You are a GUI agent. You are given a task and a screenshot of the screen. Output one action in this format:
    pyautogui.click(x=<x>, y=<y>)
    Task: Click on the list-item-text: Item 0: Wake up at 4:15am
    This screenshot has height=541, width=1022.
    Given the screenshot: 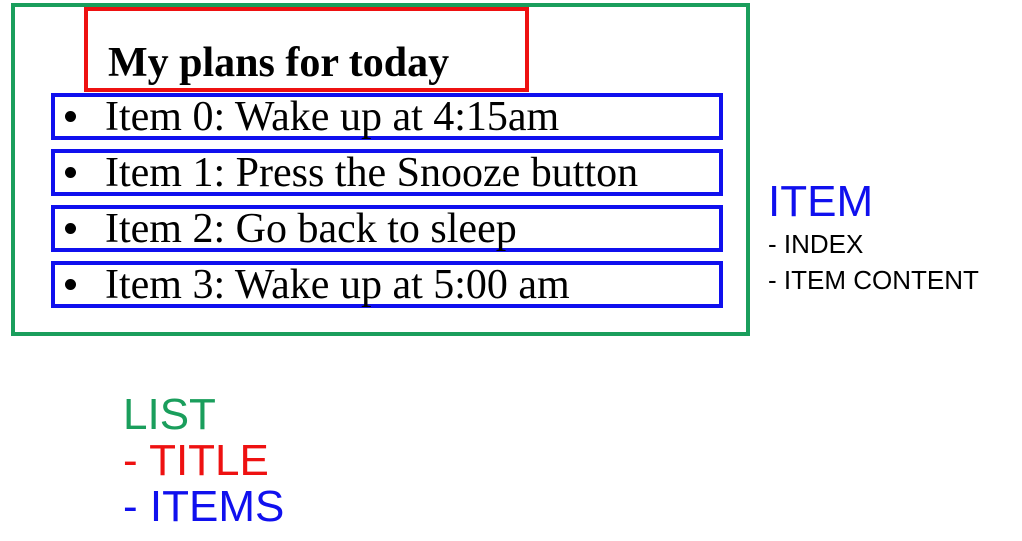 What is the action you would take?
    pyautogui.click(x=332, y=117)
    